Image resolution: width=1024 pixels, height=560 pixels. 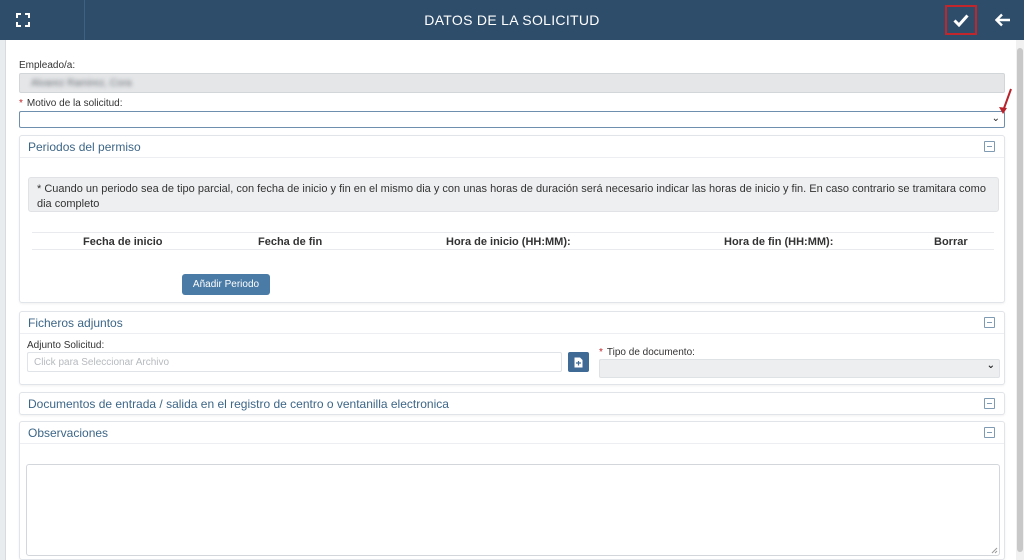 What do you see at coordinates (123, 242) in the screenshot?
I see `col-start-date: Fecha de inicio` at bounding box center [123, 242].